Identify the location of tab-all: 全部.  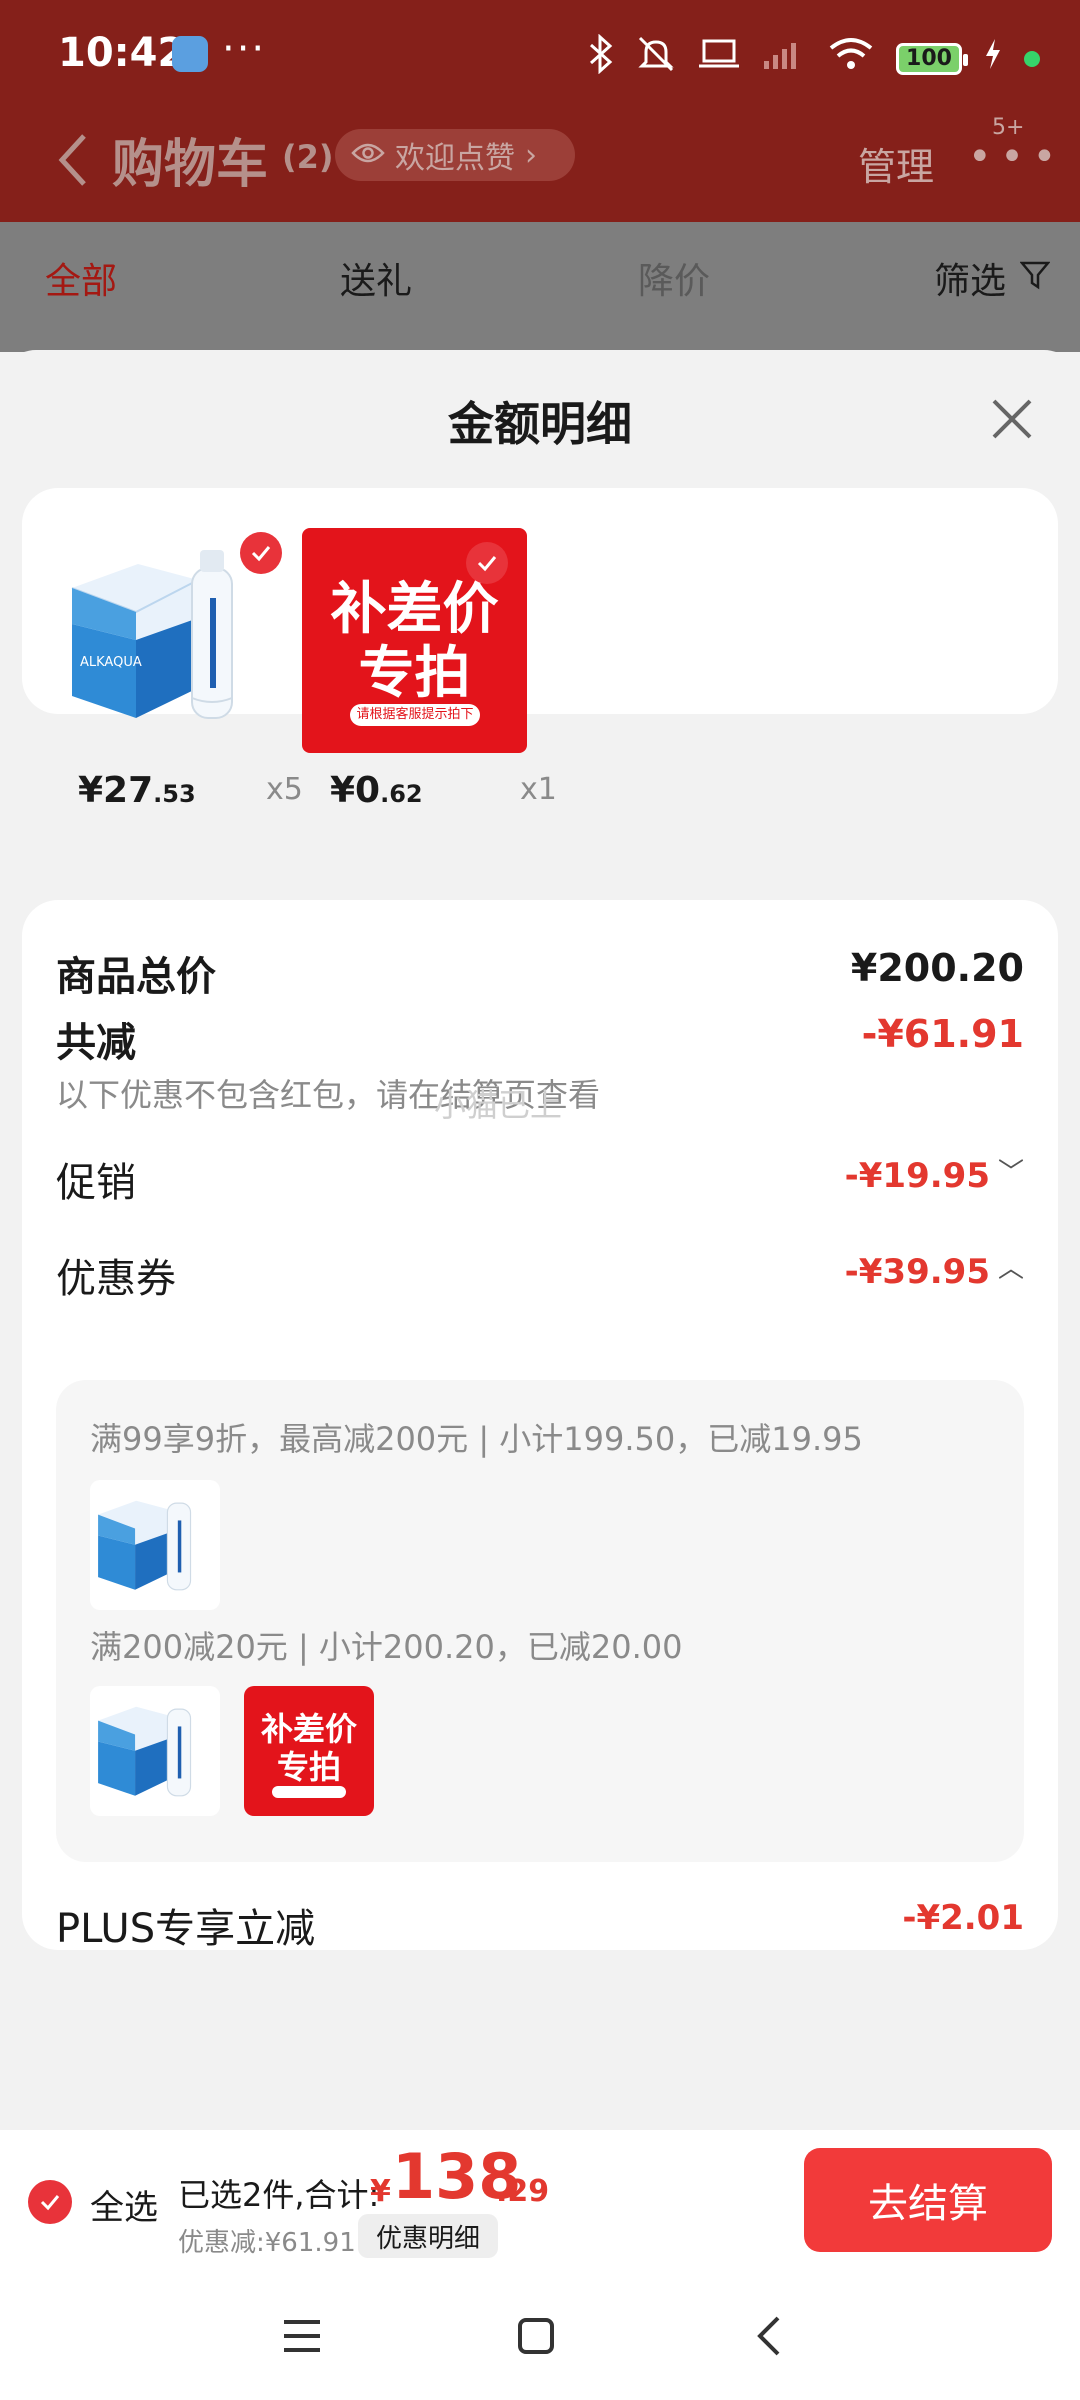
(81, 278).